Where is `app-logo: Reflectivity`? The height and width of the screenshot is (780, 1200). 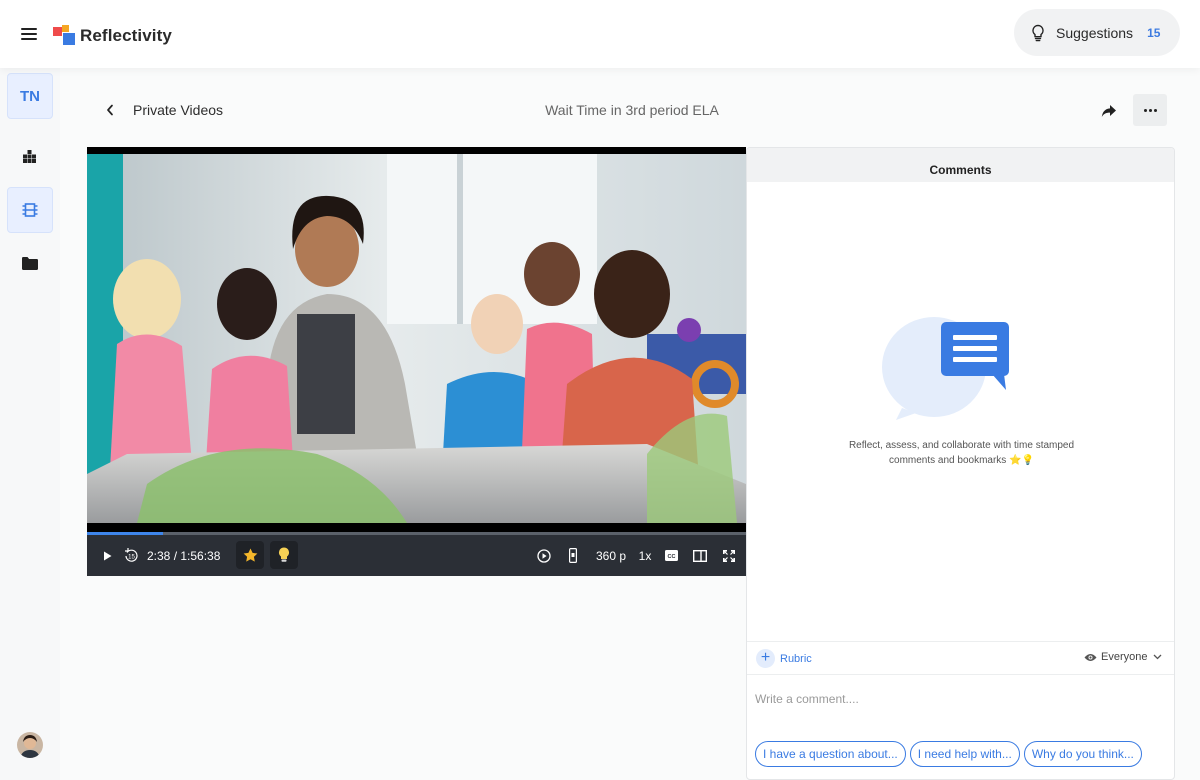 app-logo: Reflectivity is located at coordinates (112, 36).